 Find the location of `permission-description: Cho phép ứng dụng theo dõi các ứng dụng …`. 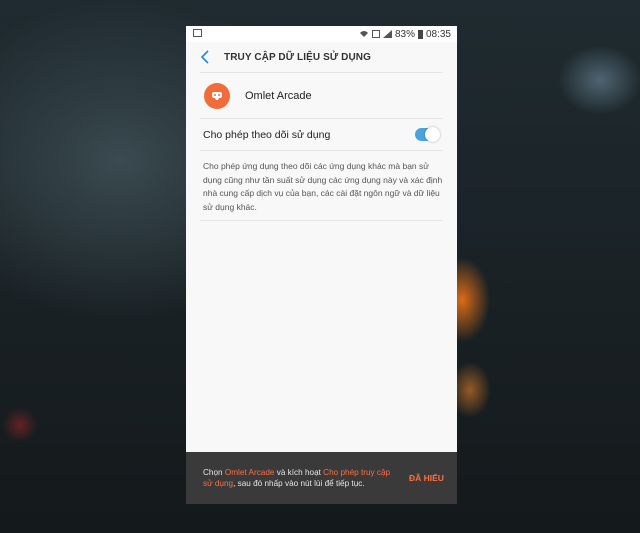

permission-description: Cho phép ứng dụng theo dõi các ứng dụng … is located at coordinates (323, 186).